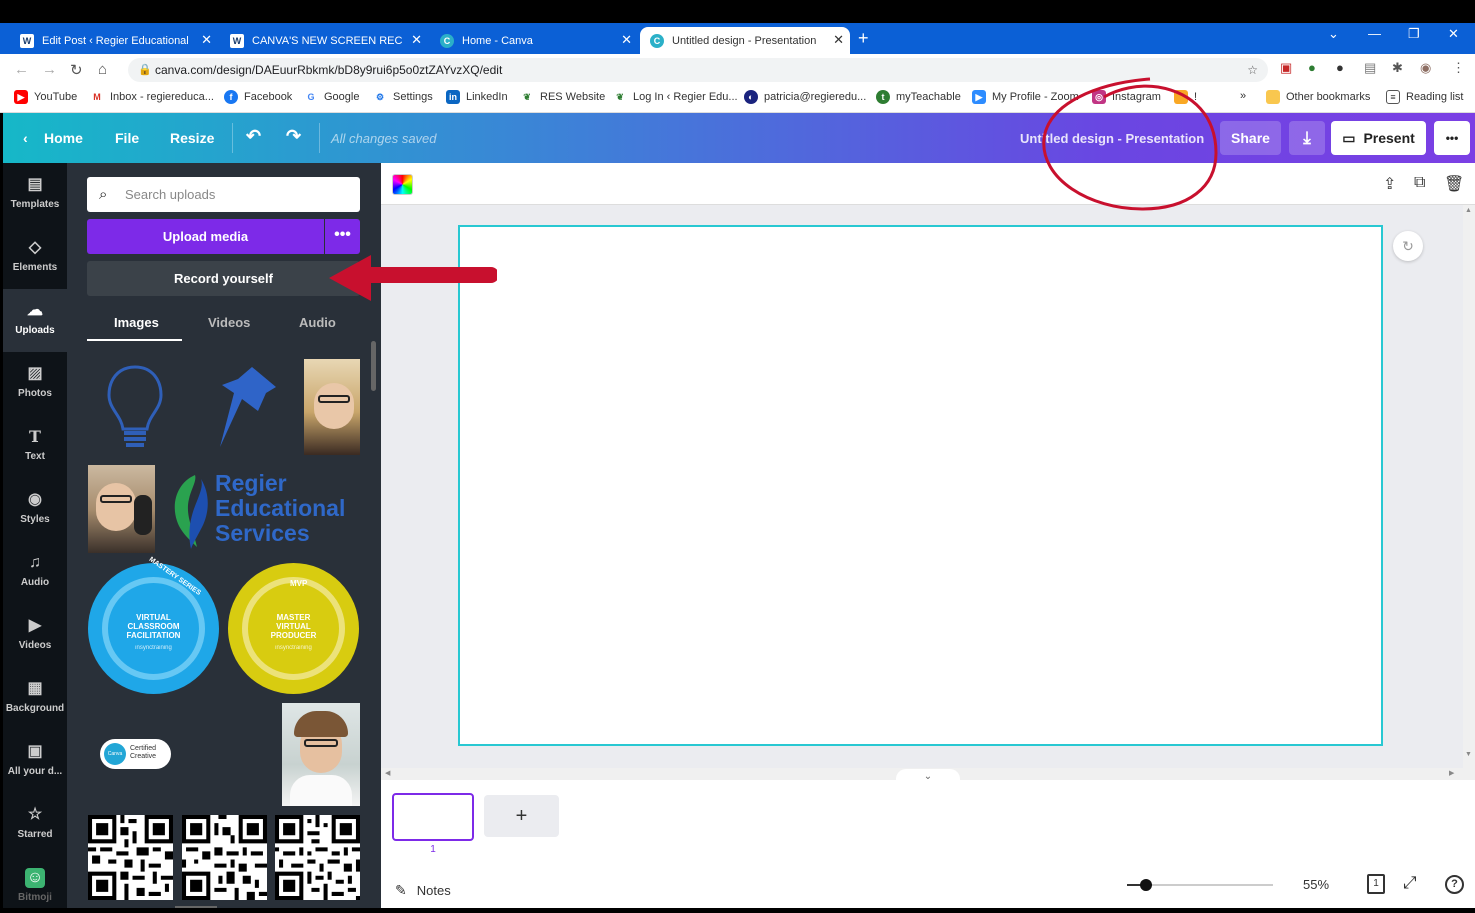 The height and width of the screenshot is (913, 1475). What do you see at coordinates (35, 446) in the screenshot?
I see `sidebar-item-text: T Text` at bounding box center [35, 446].